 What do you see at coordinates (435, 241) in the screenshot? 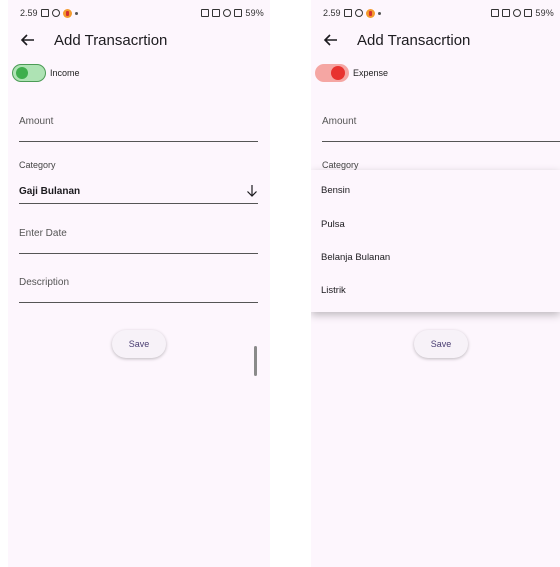
I see `category-dropdown-menu: Bensin Pulsa Belanja Bulanan Listrik` at bounding box center [435, 241].